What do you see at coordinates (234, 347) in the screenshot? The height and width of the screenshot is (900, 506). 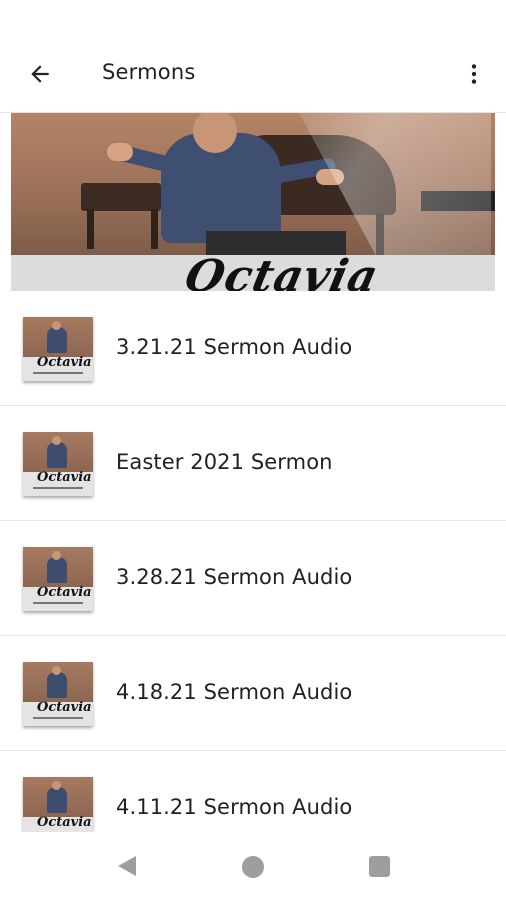 I see `sermon-title: 3.21.21 Sermon Audio` at bounding box center [234, 347].